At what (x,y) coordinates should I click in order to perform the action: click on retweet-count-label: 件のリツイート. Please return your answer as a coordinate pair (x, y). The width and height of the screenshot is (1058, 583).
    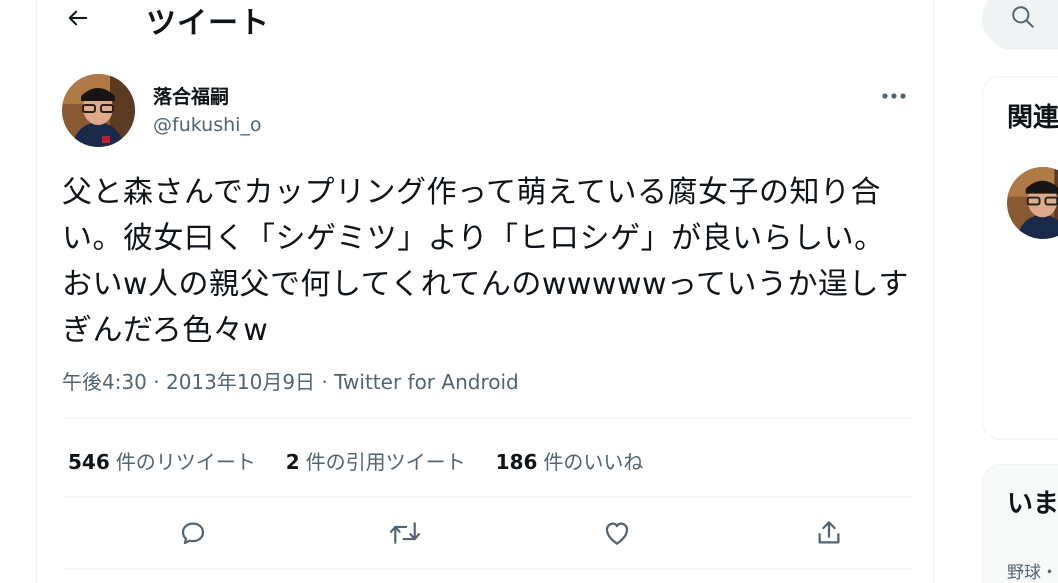
    Looking at the image, I should click on (185, 462).